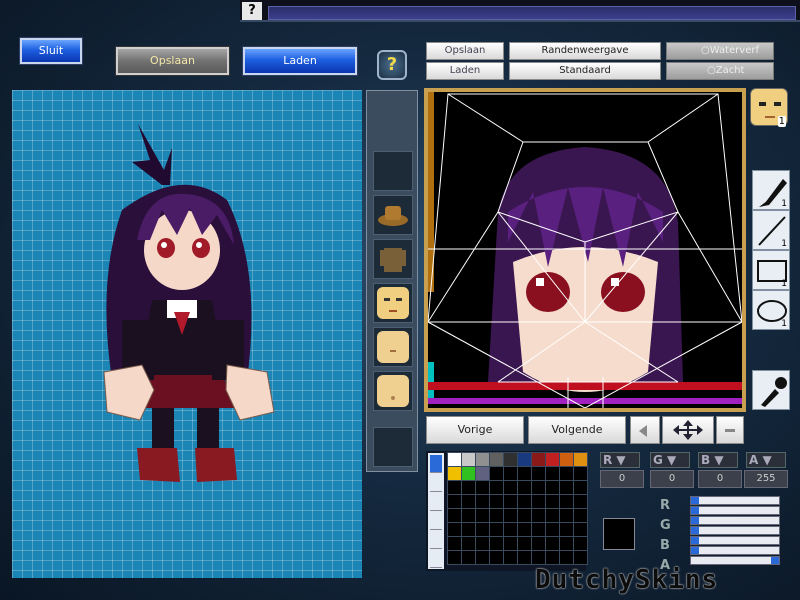 Image resolution: width=800 pixels, height=600 pixels. Describe the element at coordinates (771, 230) in the screenshot. I see `line-tool: 1` at that location.